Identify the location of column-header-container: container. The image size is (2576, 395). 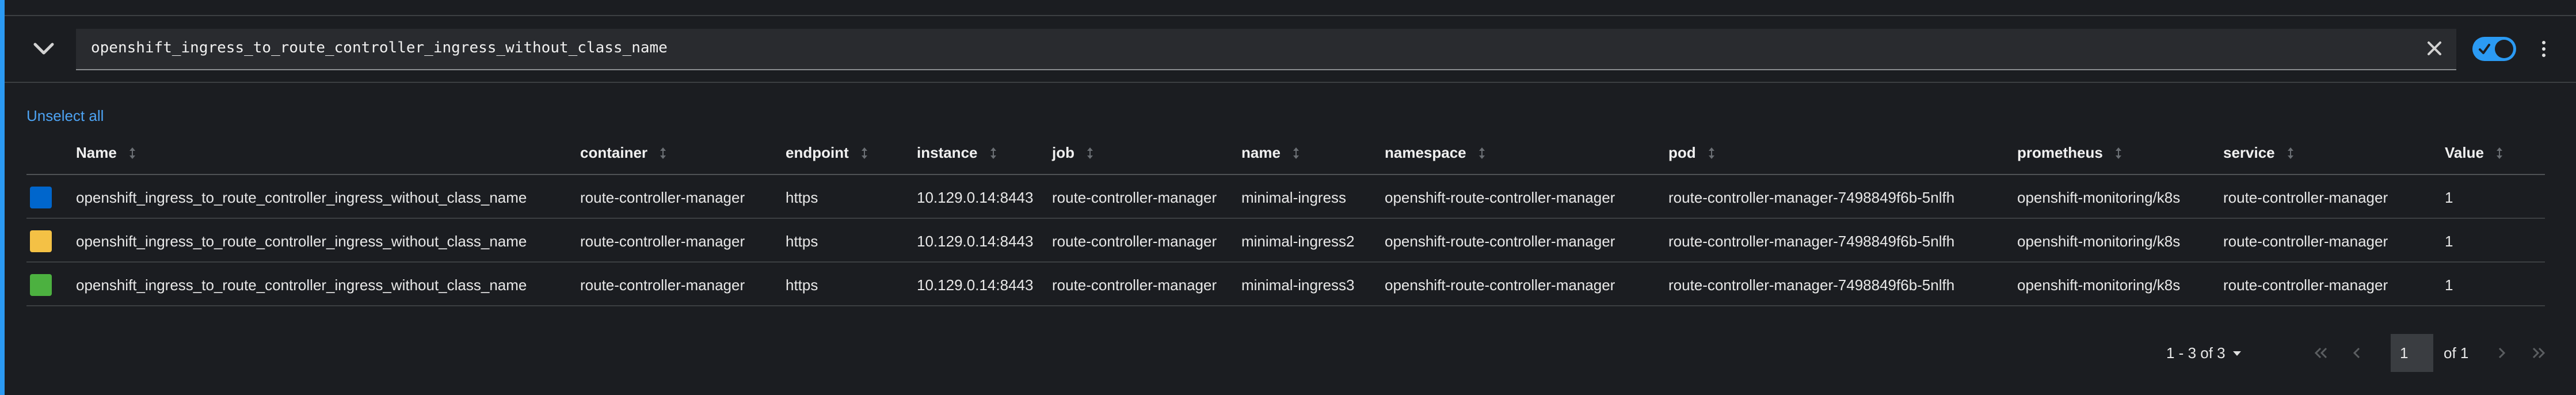
(623, 153).